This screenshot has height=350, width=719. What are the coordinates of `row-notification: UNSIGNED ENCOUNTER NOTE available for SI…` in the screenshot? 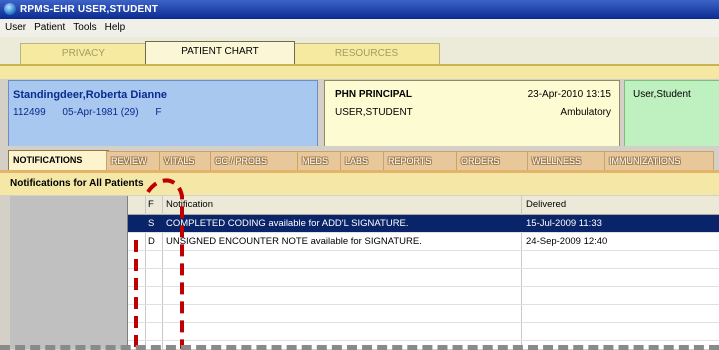 It's located at (294, 241).